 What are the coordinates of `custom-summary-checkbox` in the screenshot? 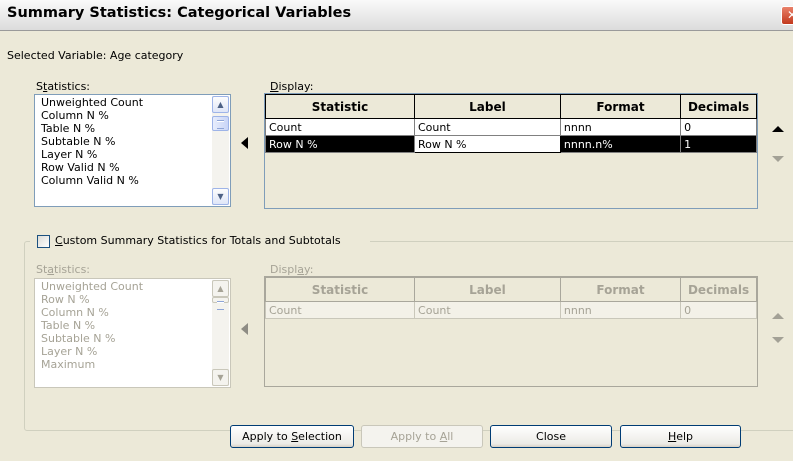 It's located at (43, 241).